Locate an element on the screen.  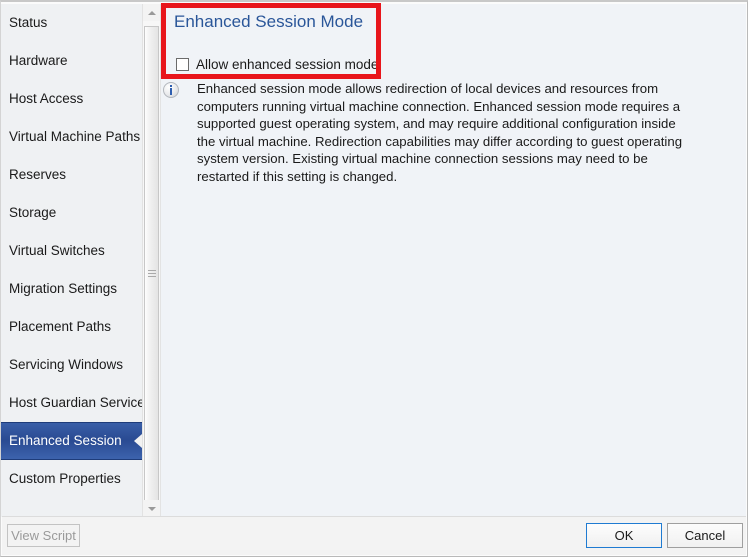
sidebar-item-custom-properties: Custom Properties is located at coordinates (71, 479).